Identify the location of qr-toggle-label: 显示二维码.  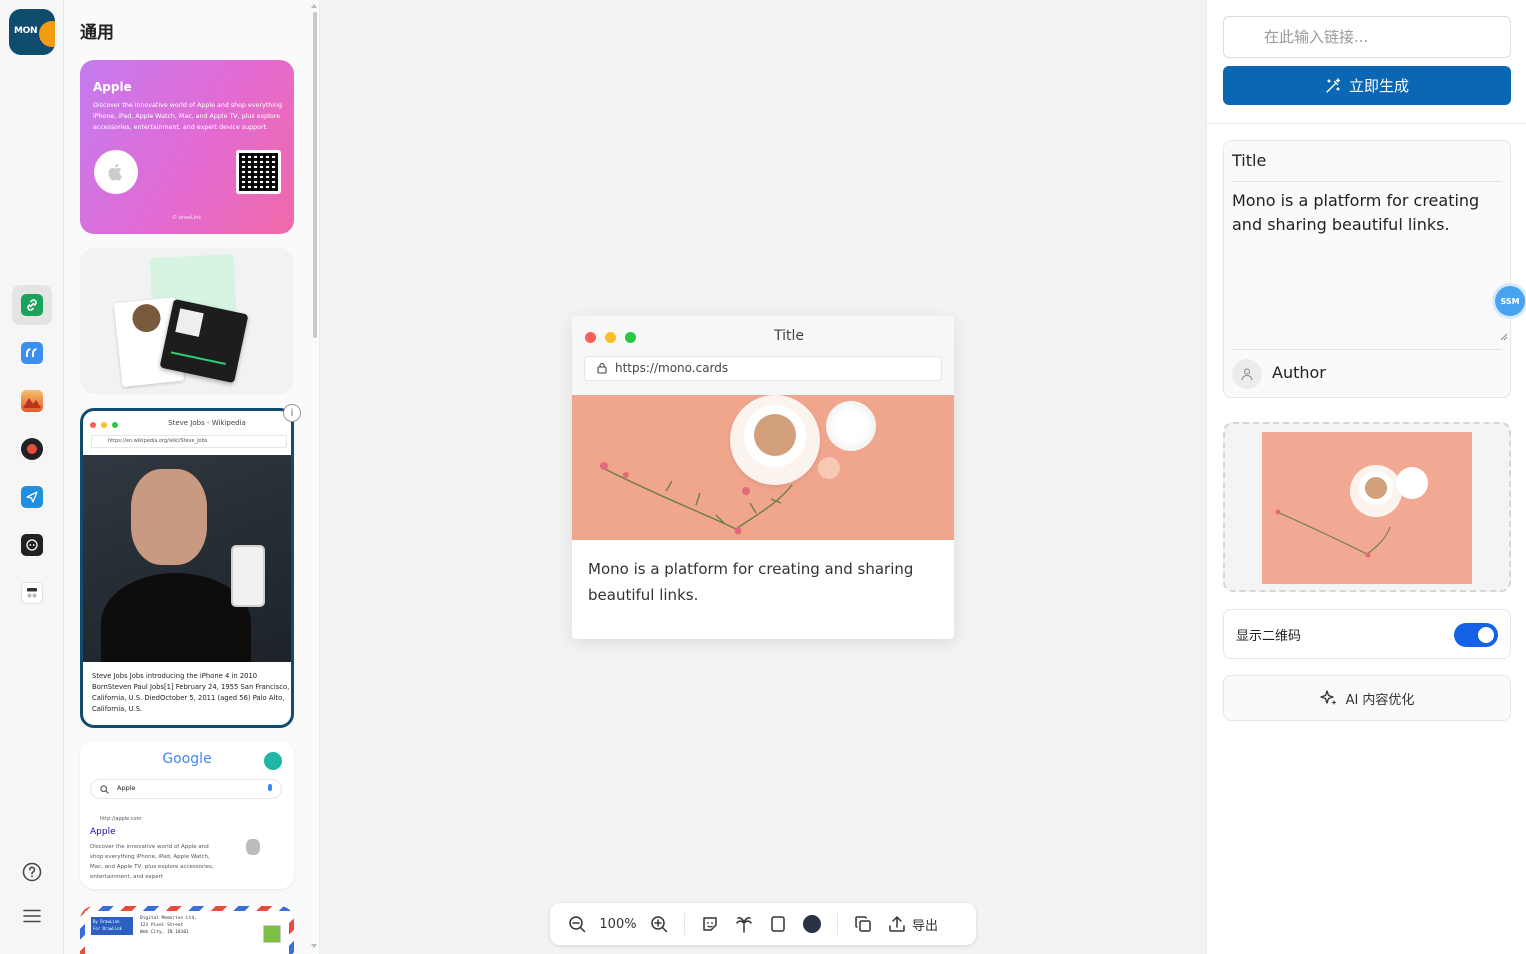
(1269, 636).